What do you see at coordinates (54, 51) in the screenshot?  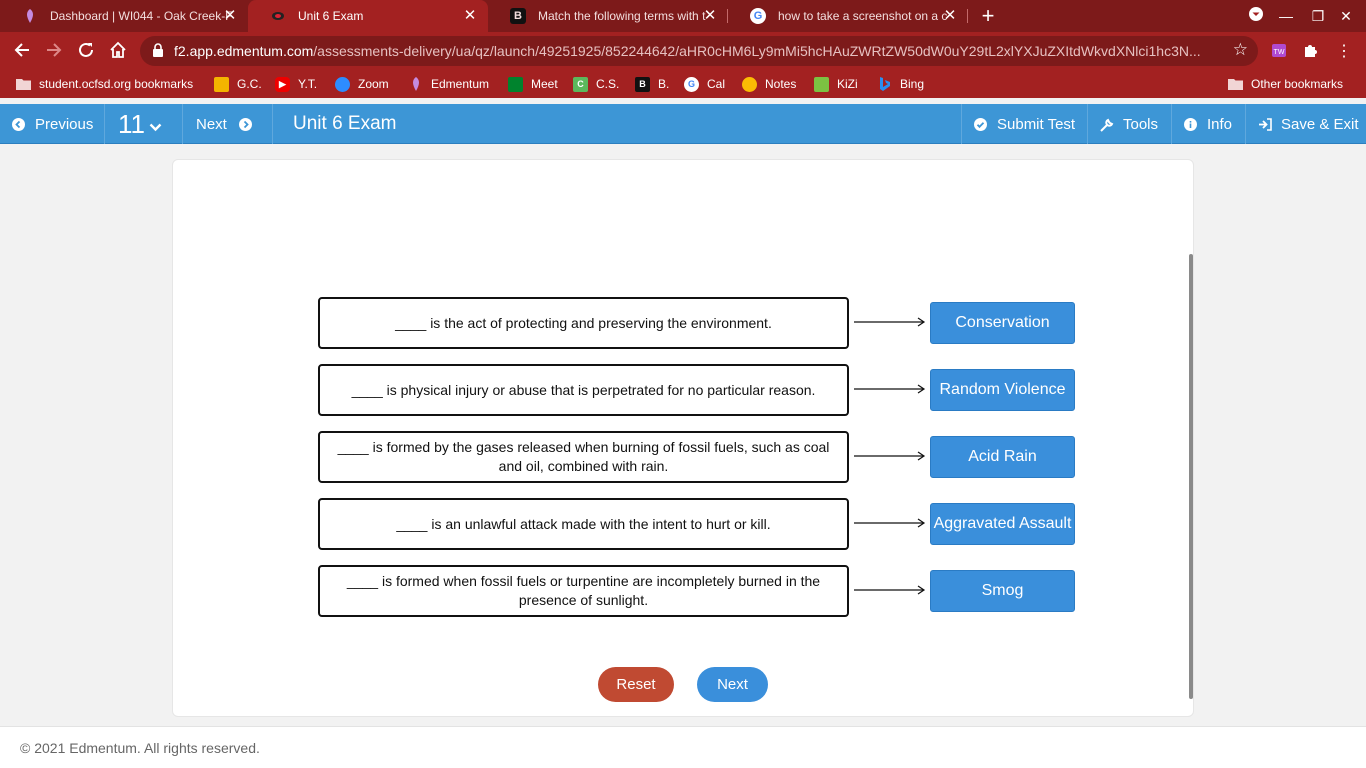 I see `forward-icon` at bounding box center [54, 51].